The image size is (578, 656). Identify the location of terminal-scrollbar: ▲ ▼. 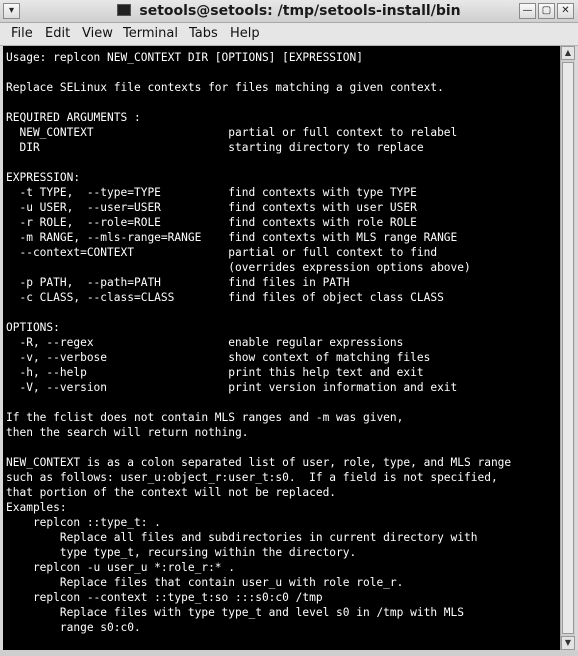
(567, 348).